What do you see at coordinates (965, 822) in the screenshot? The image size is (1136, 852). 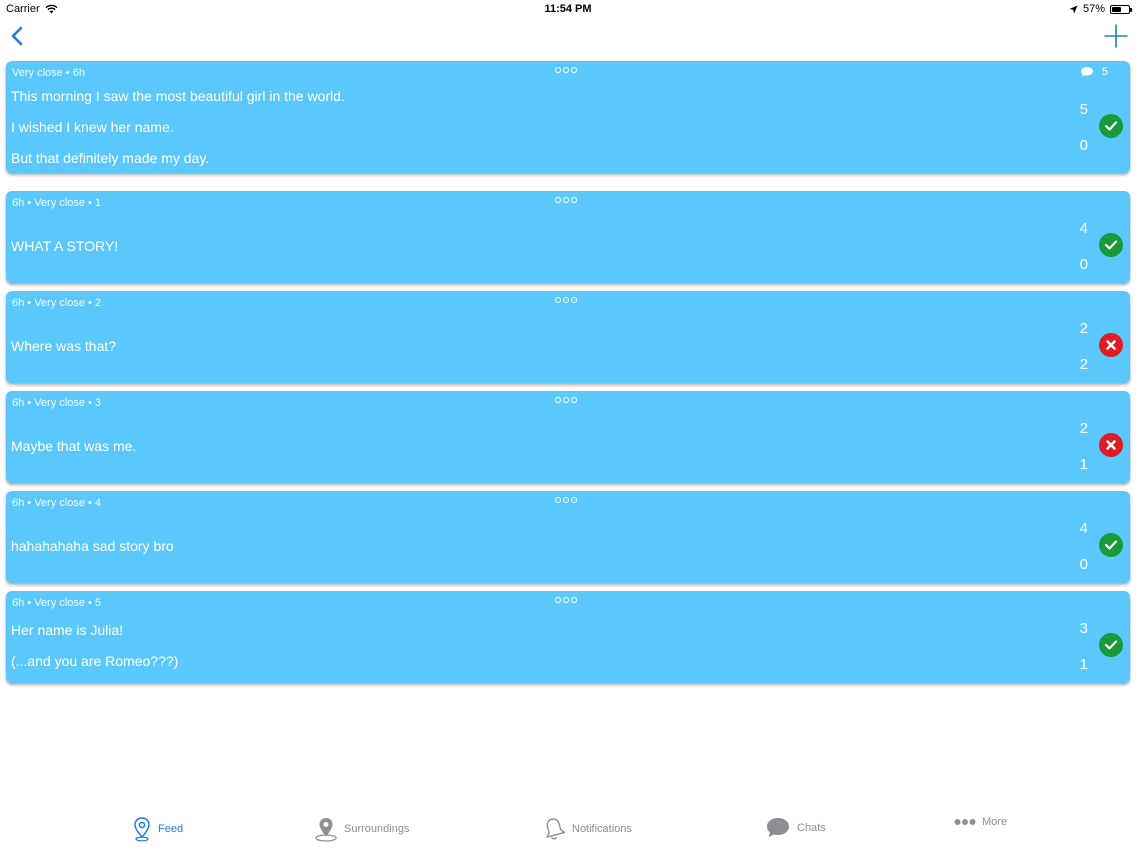 I see `more-dots-icon` at bounding box center [965, 822].